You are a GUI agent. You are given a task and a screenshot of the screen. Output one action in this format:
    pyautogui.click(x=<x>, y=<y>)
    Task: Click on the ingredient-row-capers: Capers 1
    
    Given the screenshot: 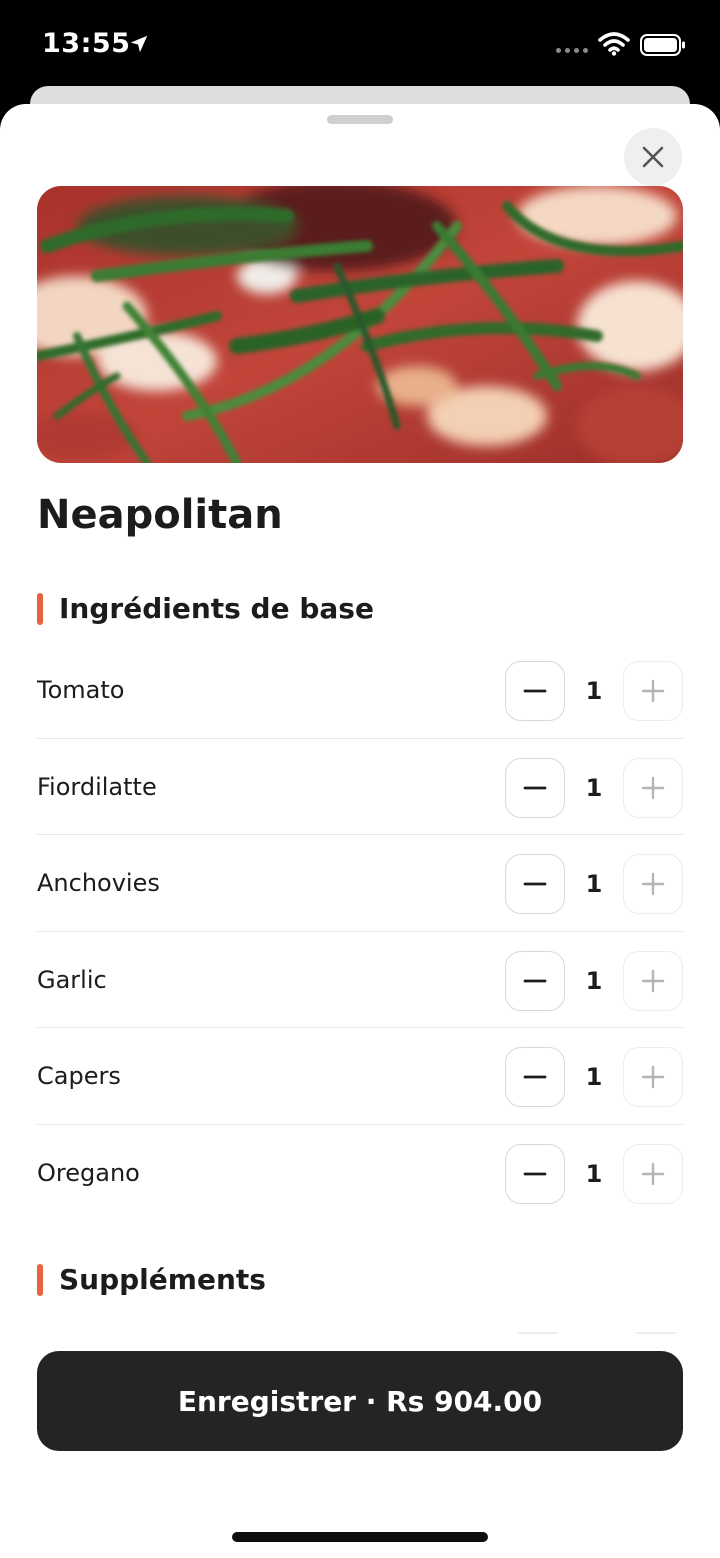 What is the action you would take?
    pyautogui.click(x=360, y=1076)
    